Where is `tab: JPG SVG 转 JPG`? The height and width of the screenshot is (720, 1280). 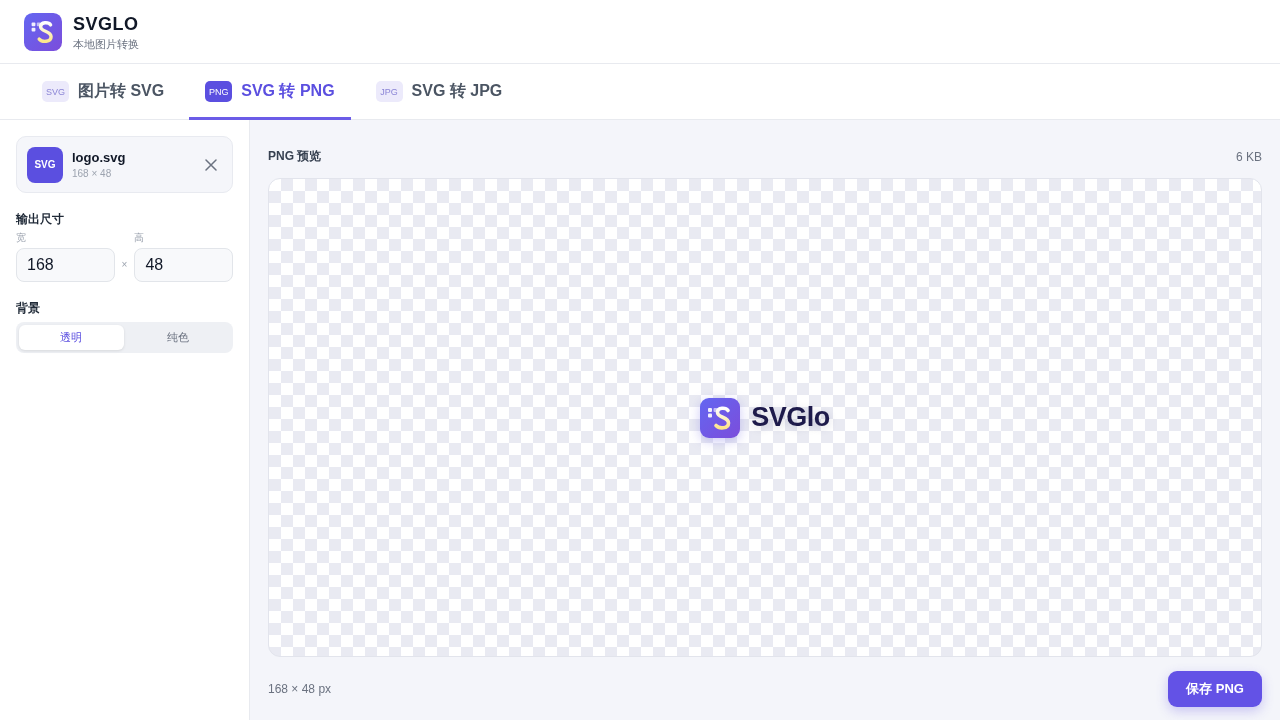
tab: JPG SVG 转 JPG is located at coordinates (439, 92).